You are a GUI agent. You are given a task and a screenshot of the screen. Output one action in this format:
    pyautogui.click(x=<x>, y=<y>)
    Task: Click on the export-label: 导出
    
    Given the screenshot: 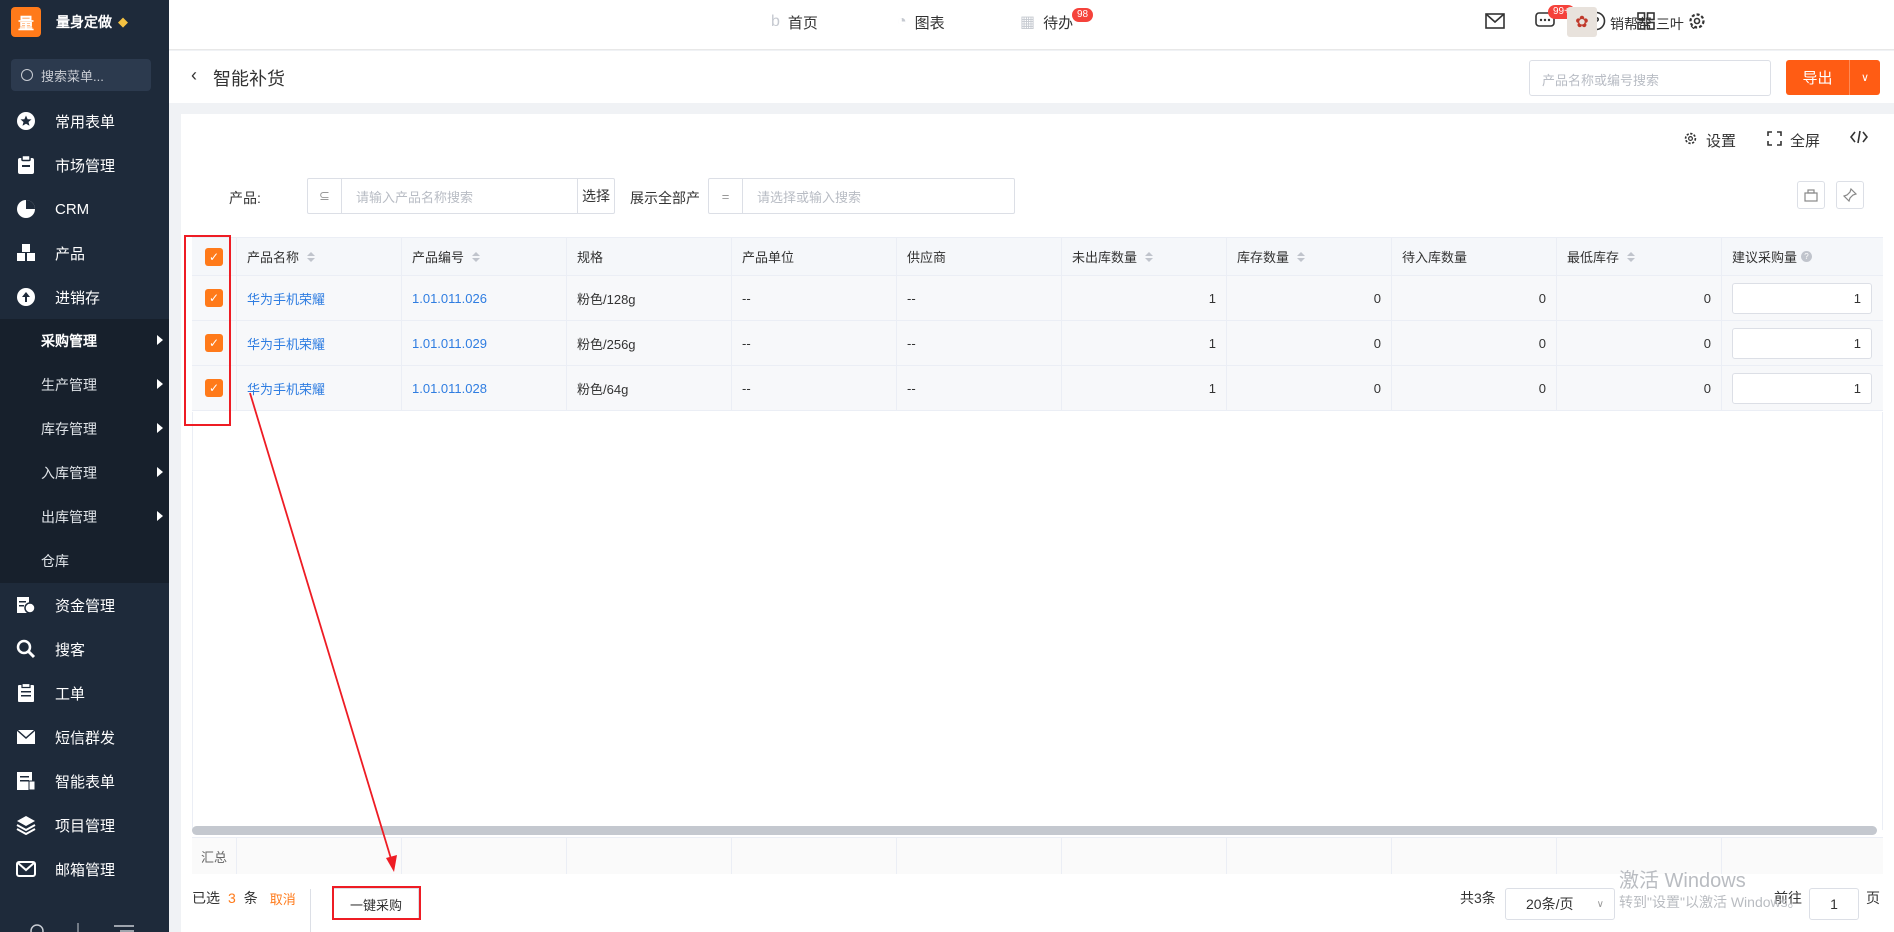 What is the action you would take?
    pyautogui.click(x=1817, y=78)
    